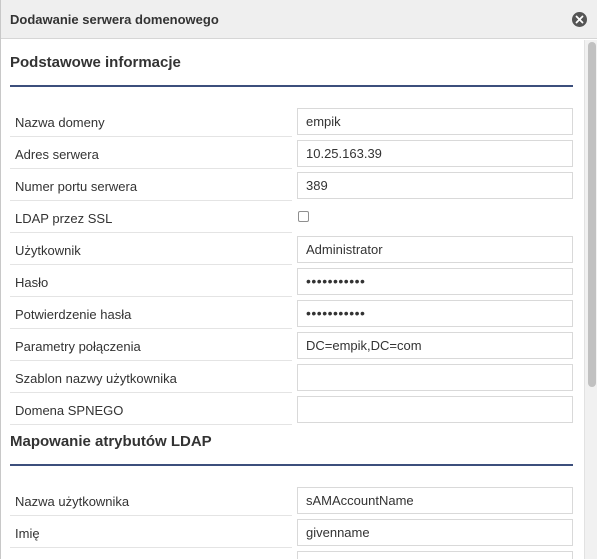  Describe the element at coordinates (151, 410) in the screenshot. I see `spnego-domain-label: Domena SPNEGO` at that location.